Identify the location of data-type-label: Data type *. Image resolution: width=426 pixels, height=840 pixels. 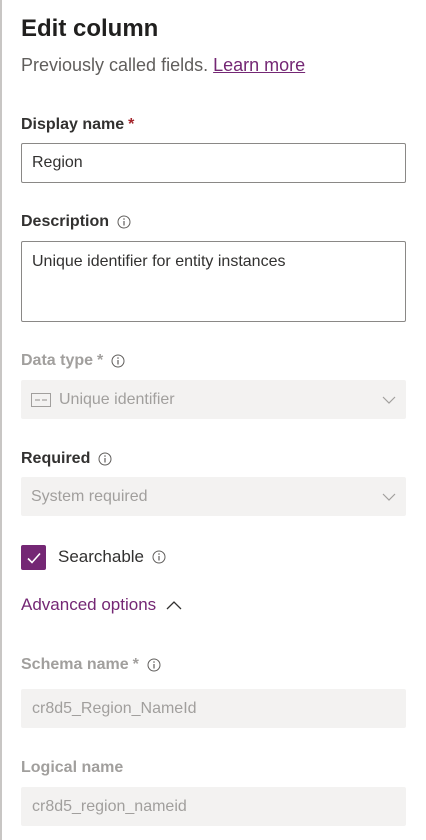
(73, 361).